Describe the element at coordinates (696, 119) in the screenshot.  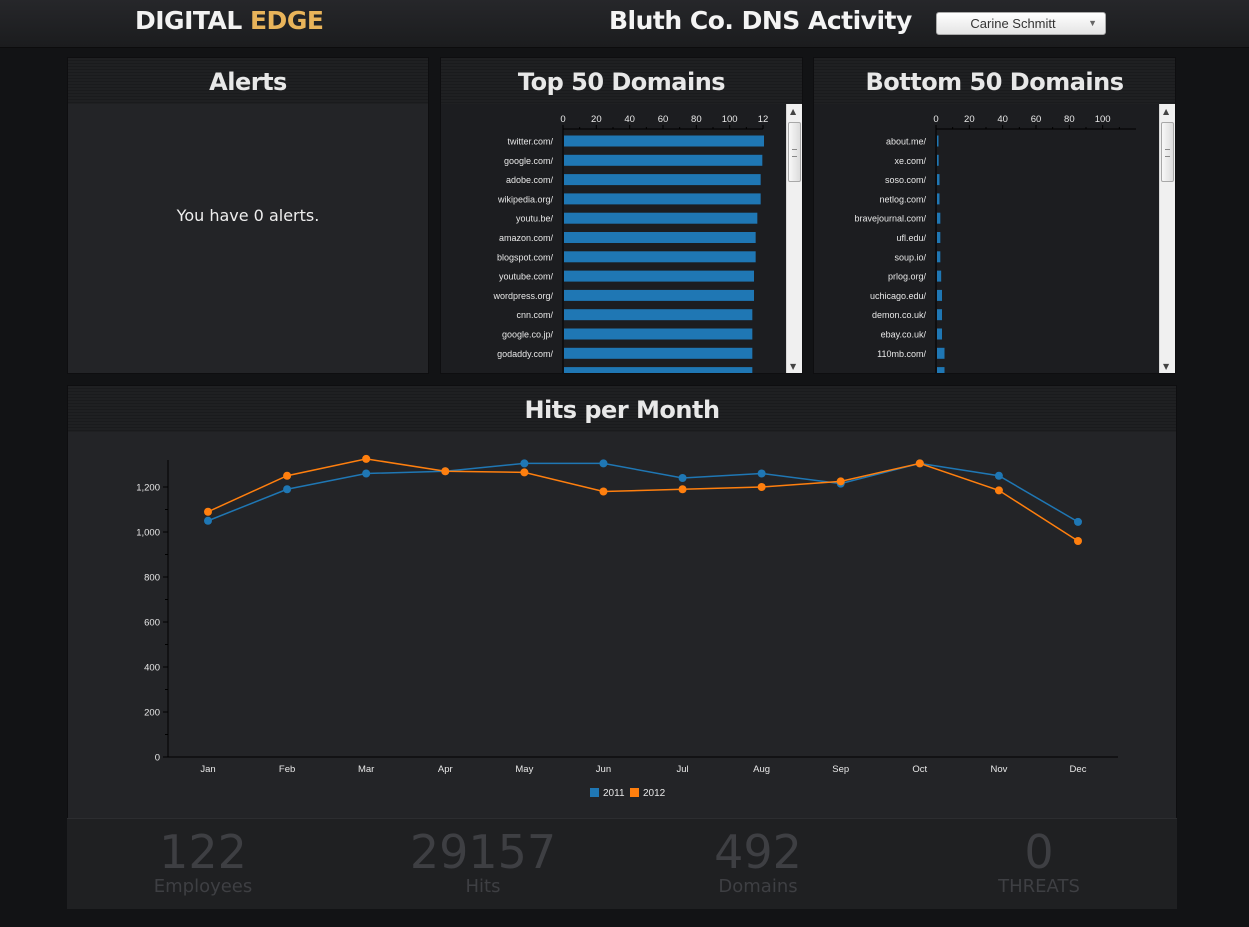
I see `top-domains-tick-label: 80` at that location.